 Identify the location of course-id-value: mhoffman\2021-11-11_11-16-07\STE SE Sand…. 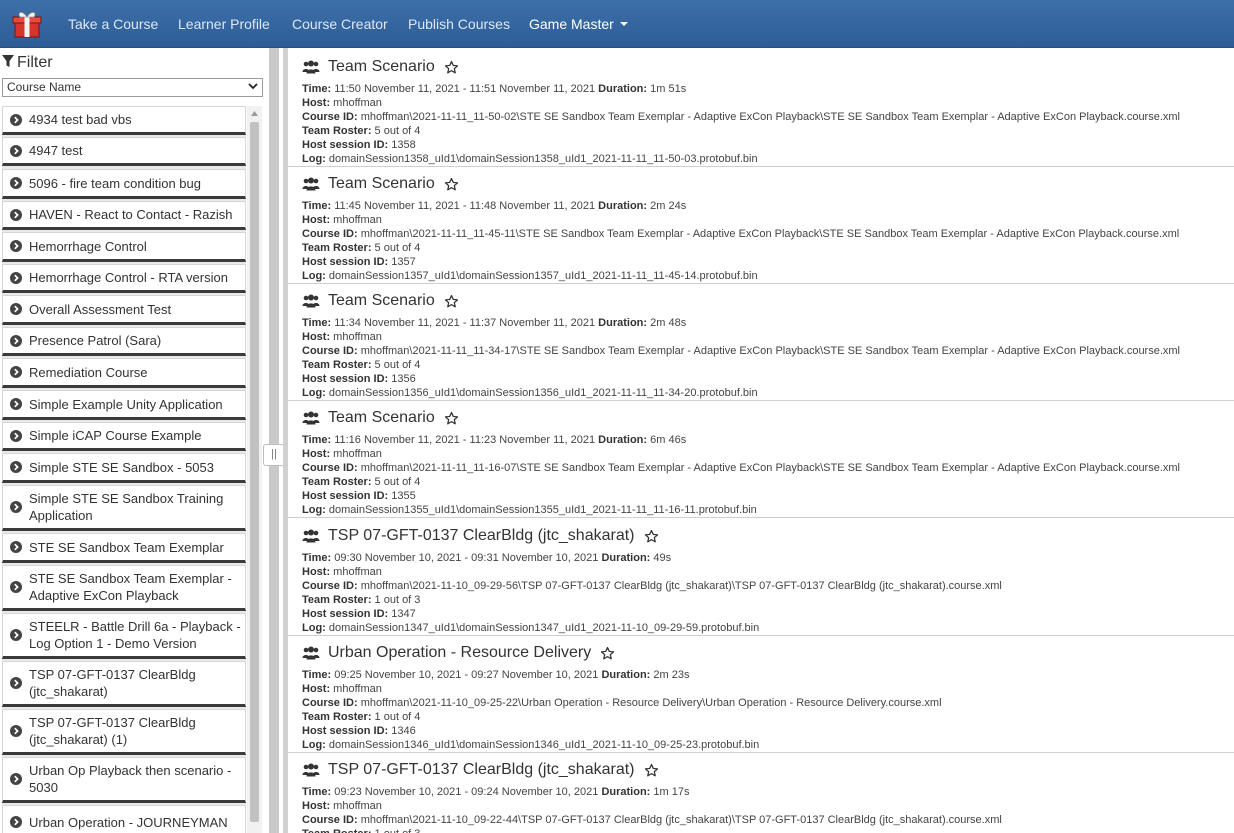
(770, 468).